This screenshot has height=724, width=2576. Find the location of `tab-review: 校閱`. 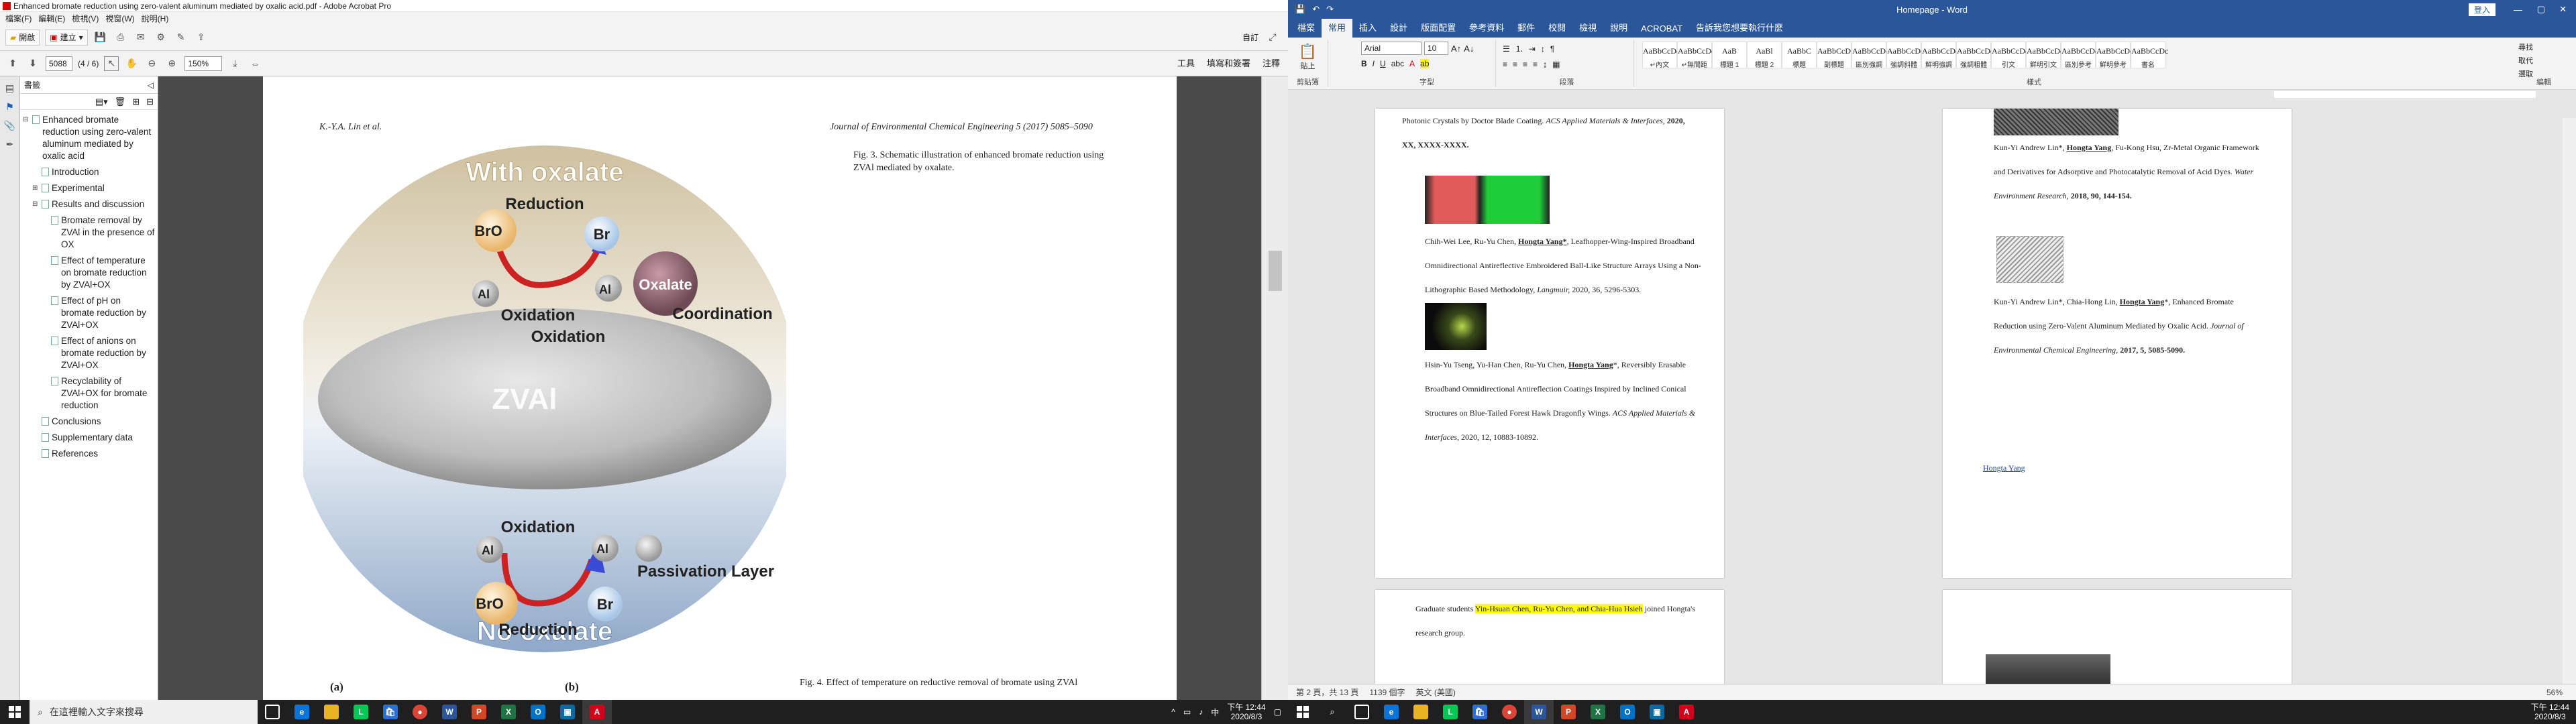

tab-review: 校閱 is located at coordinates (1557, 28).